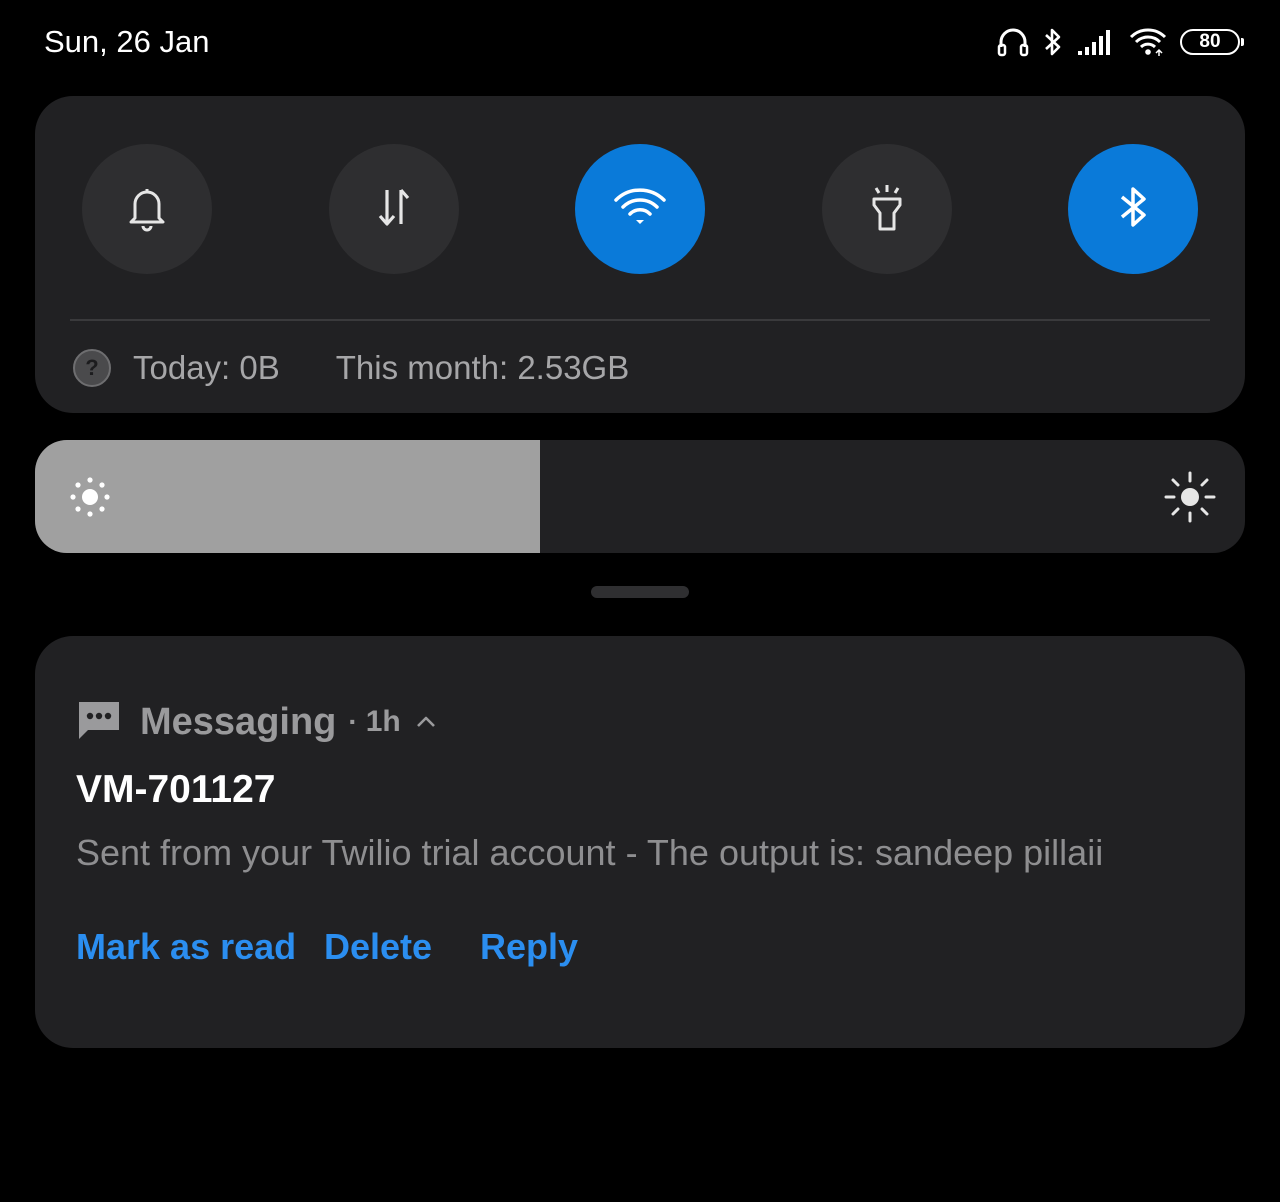 Image resolution: width=1280 pixels, height=1202 pixels. I want to click on brightness-high-icon, so click(1190, 499).